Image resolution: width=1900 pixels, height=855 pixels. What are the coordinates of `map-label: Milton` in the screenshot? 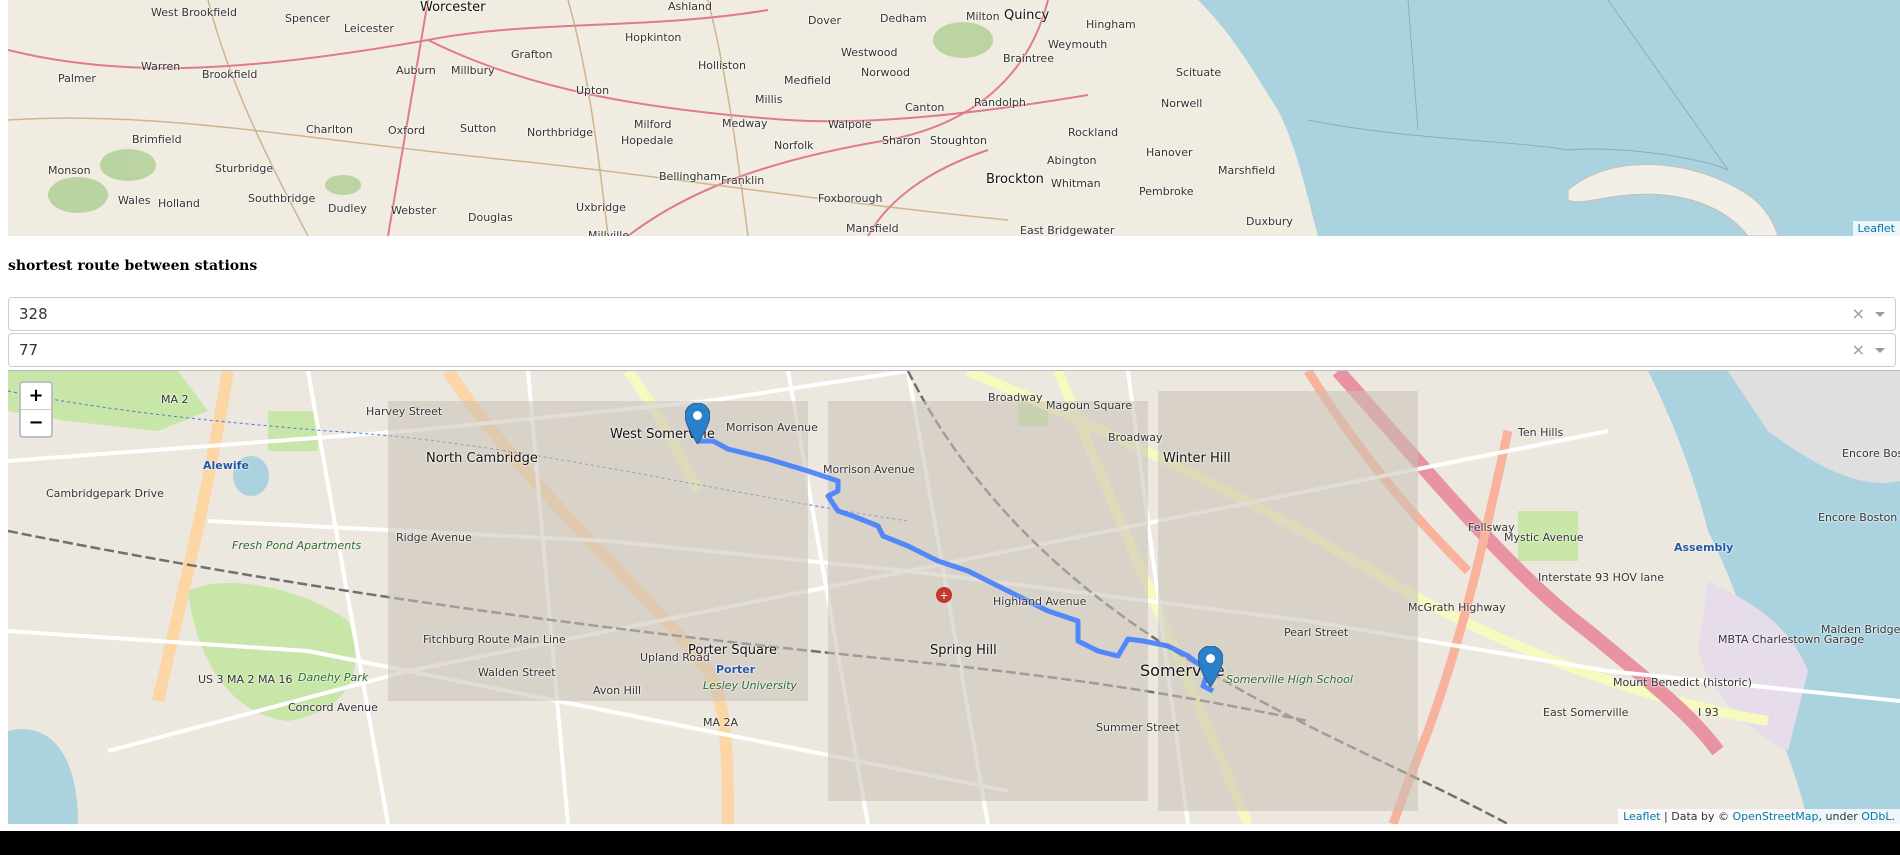 It's located at (983, 16).